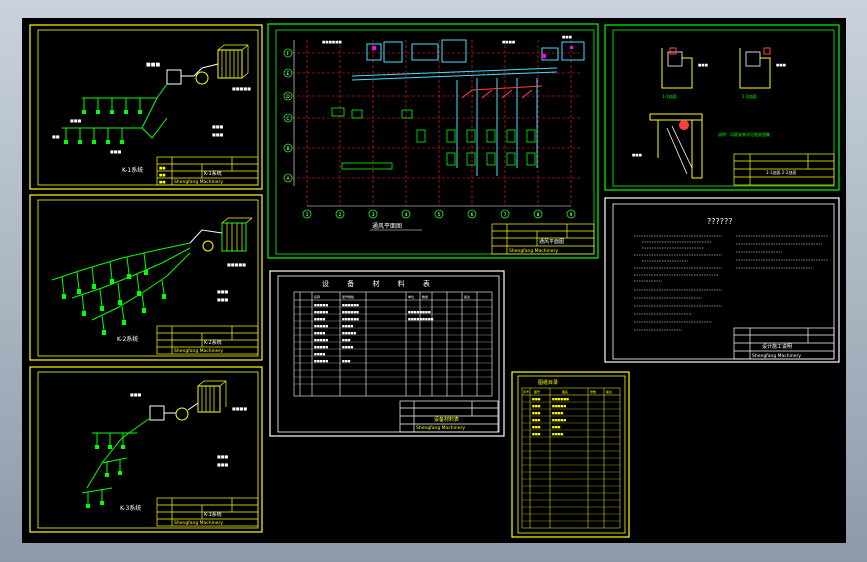 The height and width of the screenshot is (562, 867). Describe the element at coordinates (380, 283) in the screenshot. I see `equipment-title: 设 备 材 料 表` at that location.